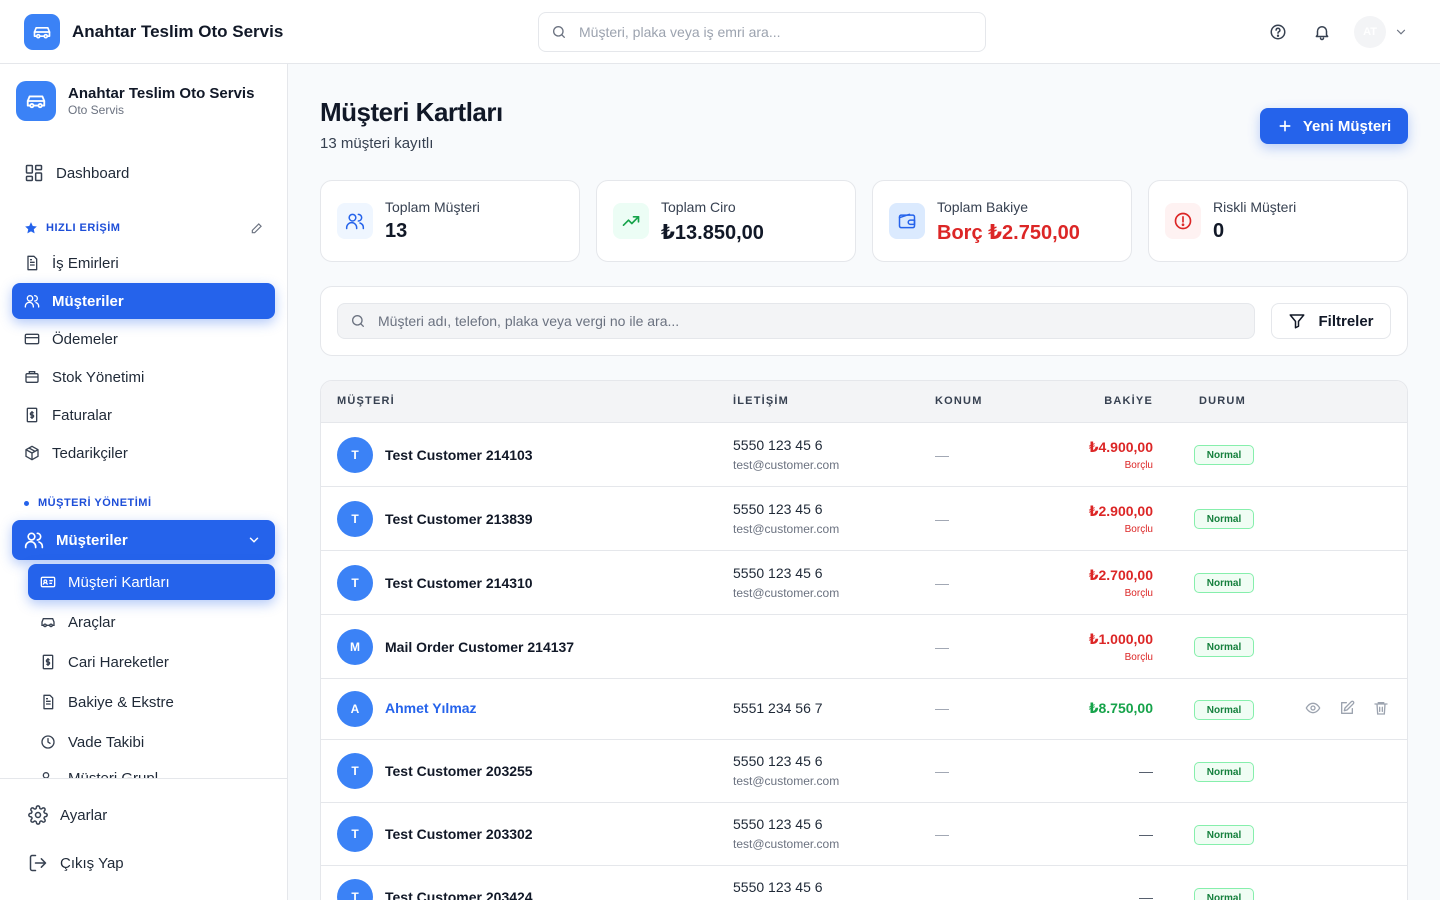 The width and height of the screenshot is (1440, 900). Describe the element at coordinates (143, 453) in the screenshot. I see `sidebar-item-suppliers: Tedarikçiler` at that location.